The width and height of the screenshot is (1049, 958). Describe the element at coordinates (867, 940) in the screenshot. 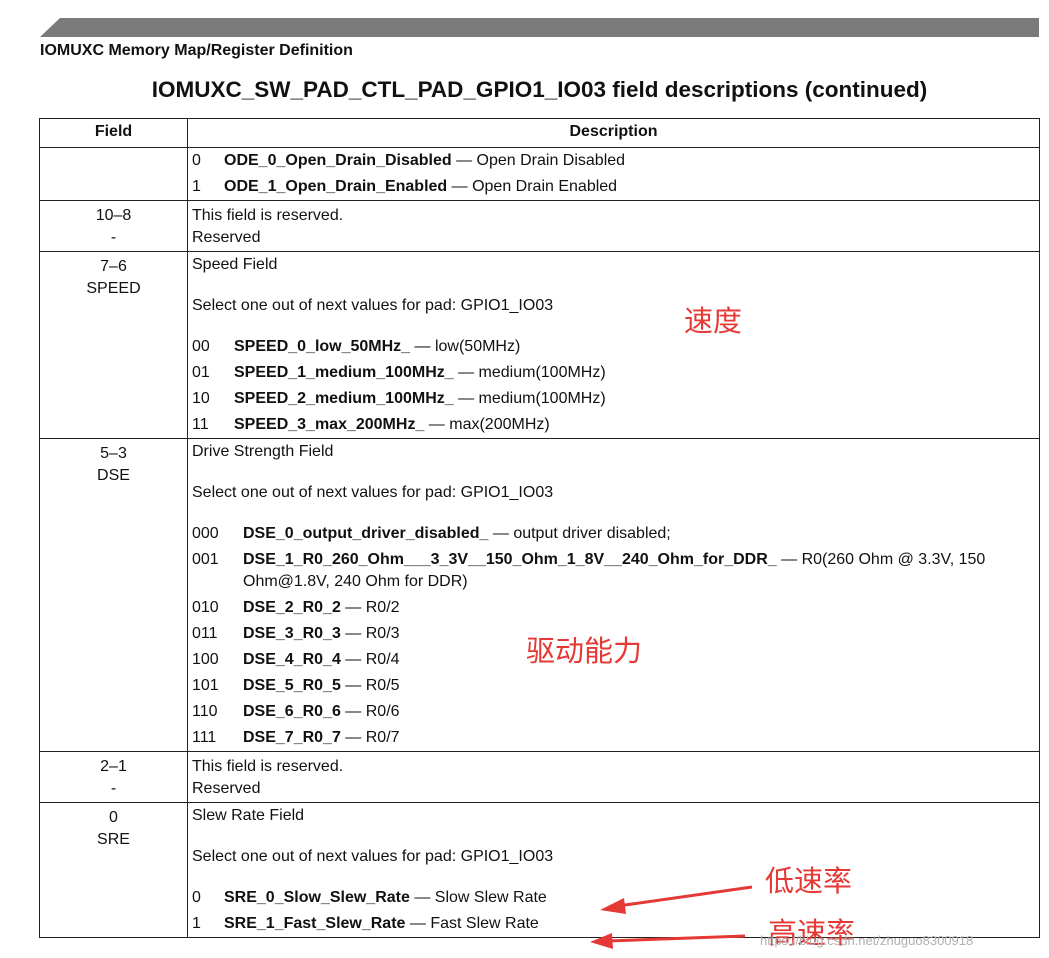

I see `watermark: https://blog.csdn.net/zhuguo8300918` at that location.